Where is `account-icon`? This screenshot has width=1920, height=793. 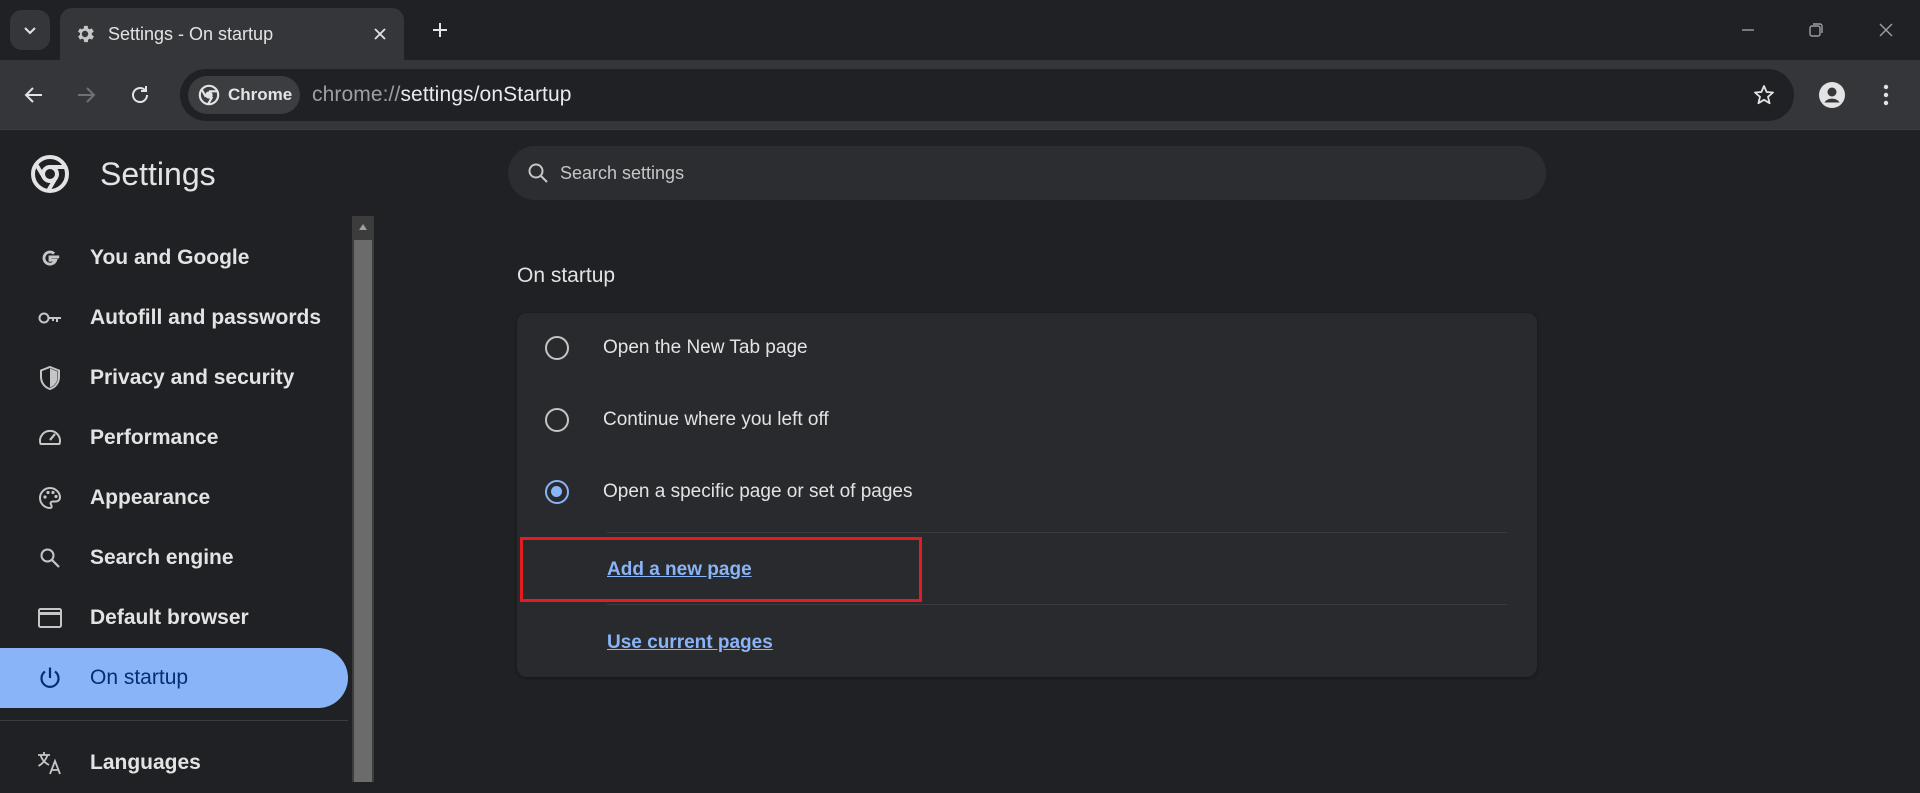 account-icon is located at coordinates (1832, 95).